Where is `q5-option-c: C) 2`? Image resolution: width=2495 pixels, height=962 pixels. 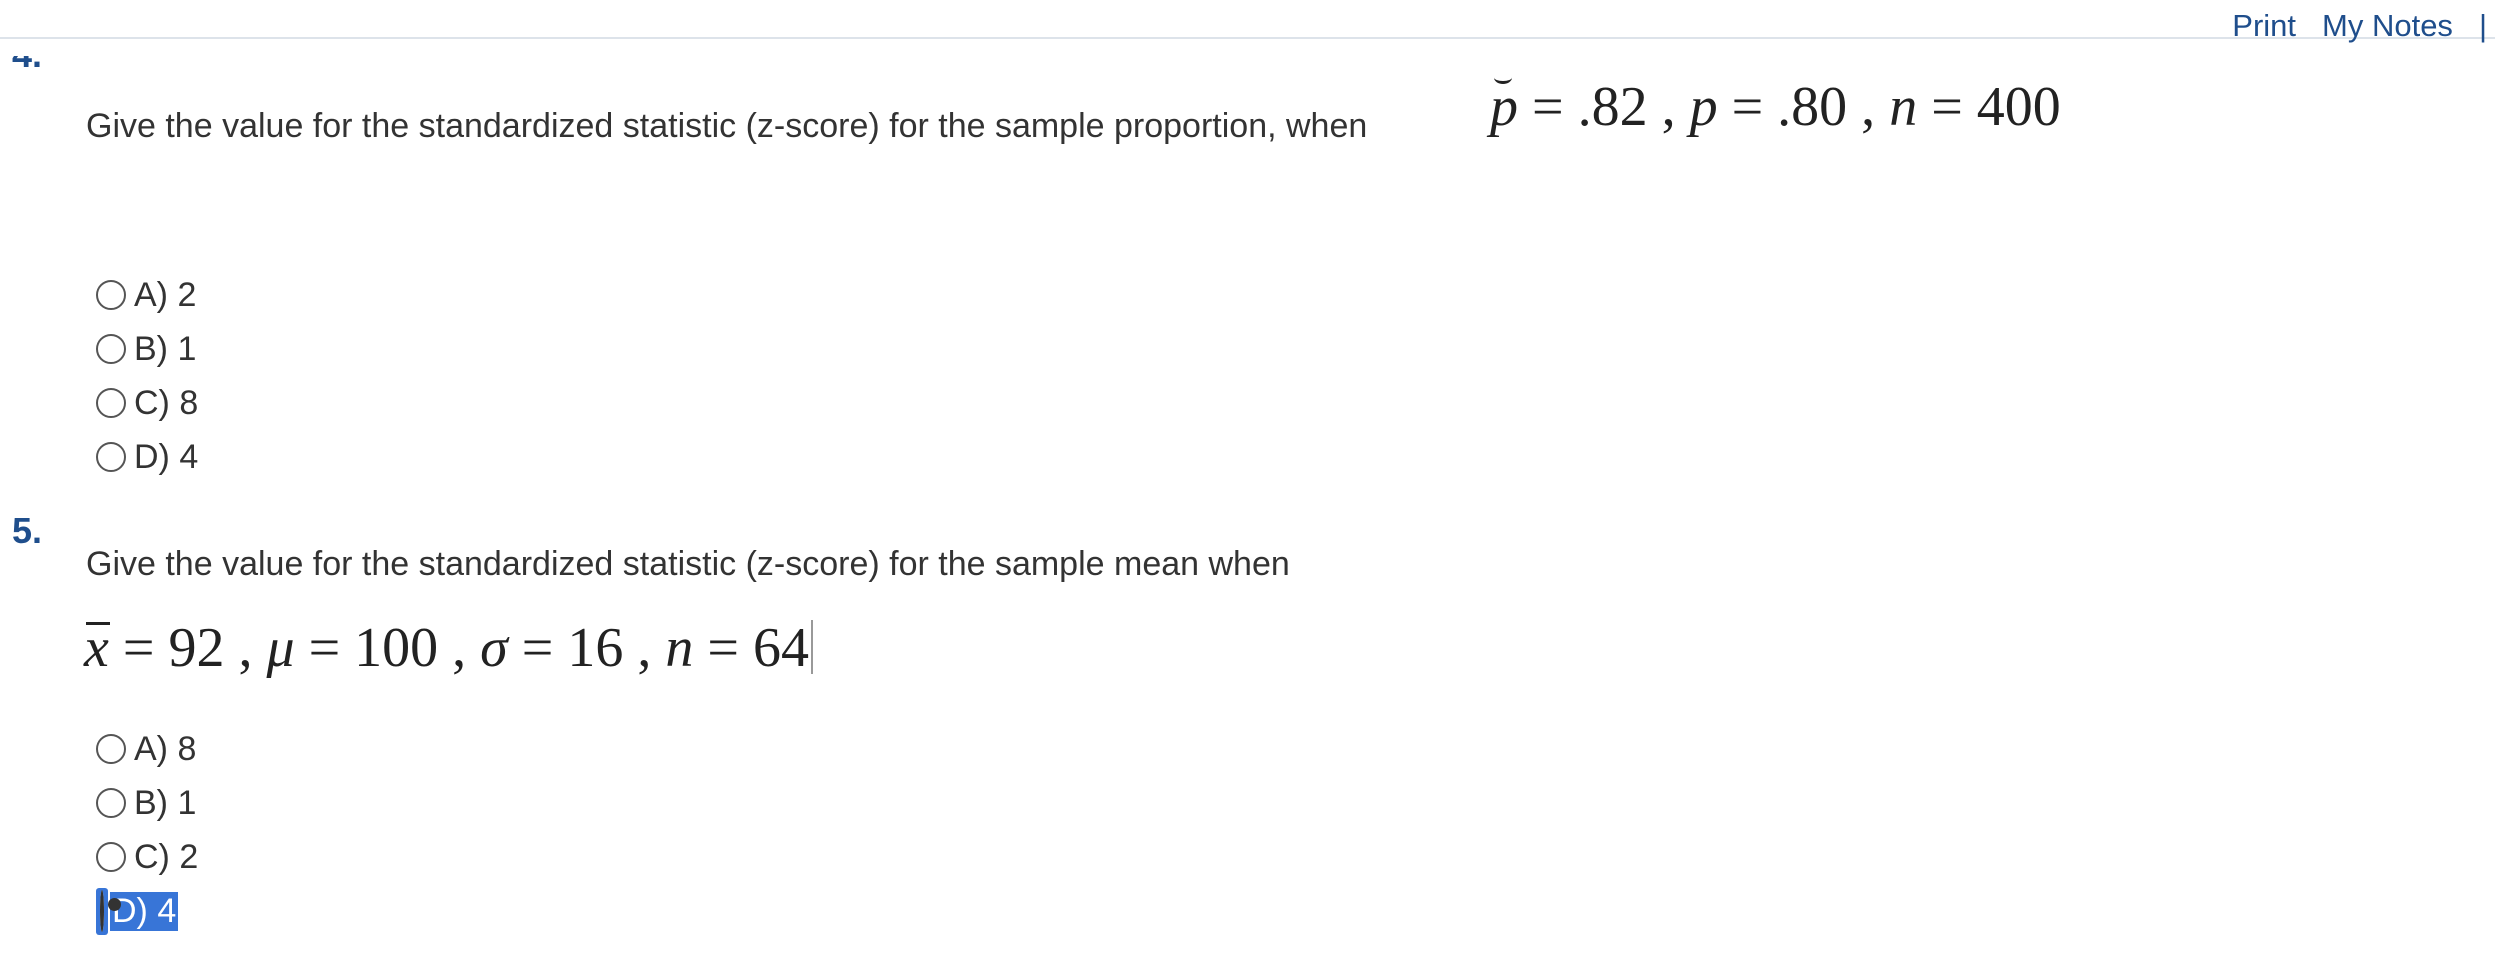 q5-option-c: C) 2 is located at coordinates (147, 857).